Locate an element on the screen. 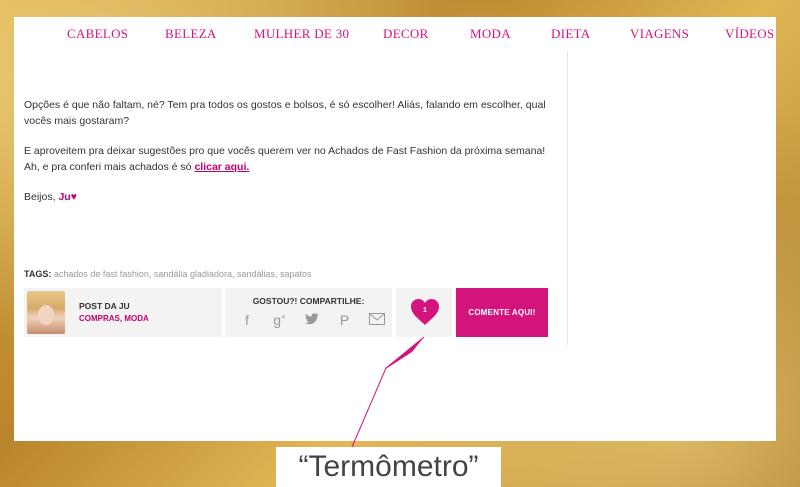 The height and width of the screenshot is (487, 800). nav-item-decor: DECOR is located at coordinates (406, 34).